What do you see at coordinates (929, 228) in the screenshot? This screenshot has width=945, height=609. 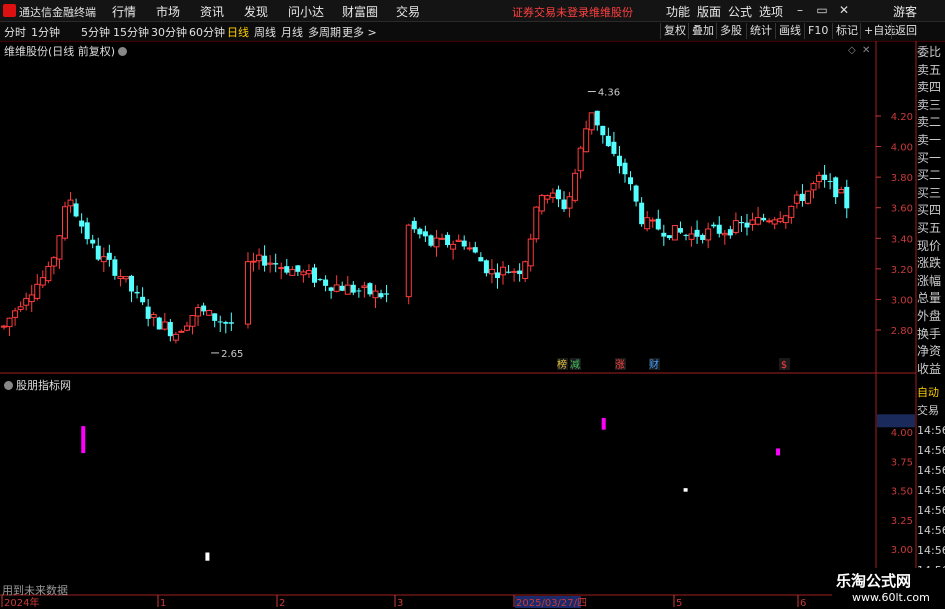 I see `quote-row-label: 买五` at bounding box center [929, 228].